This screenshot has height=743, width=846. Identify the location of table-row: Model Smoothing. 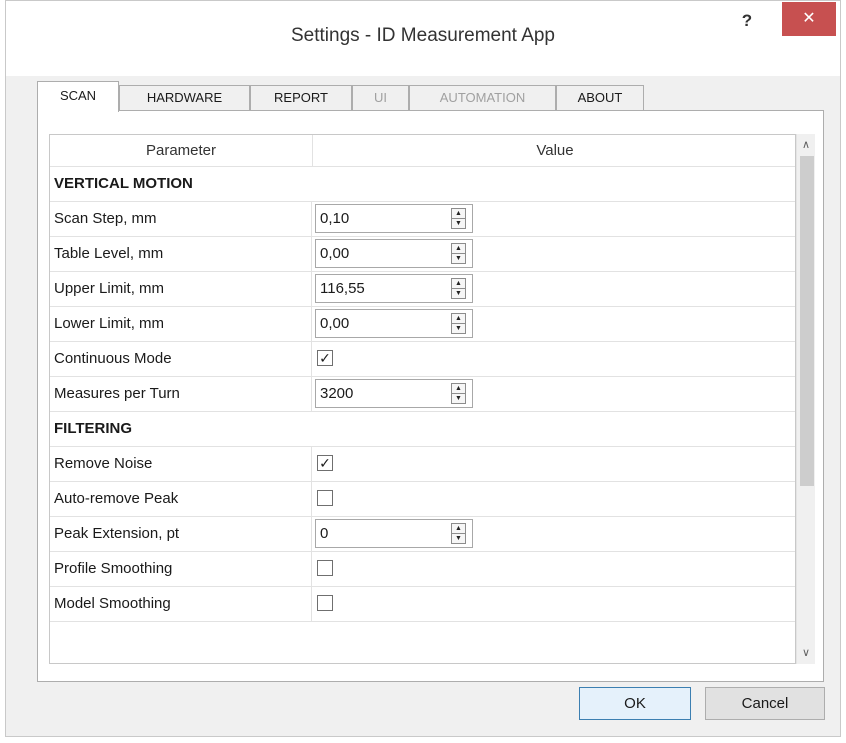
(422, 604).